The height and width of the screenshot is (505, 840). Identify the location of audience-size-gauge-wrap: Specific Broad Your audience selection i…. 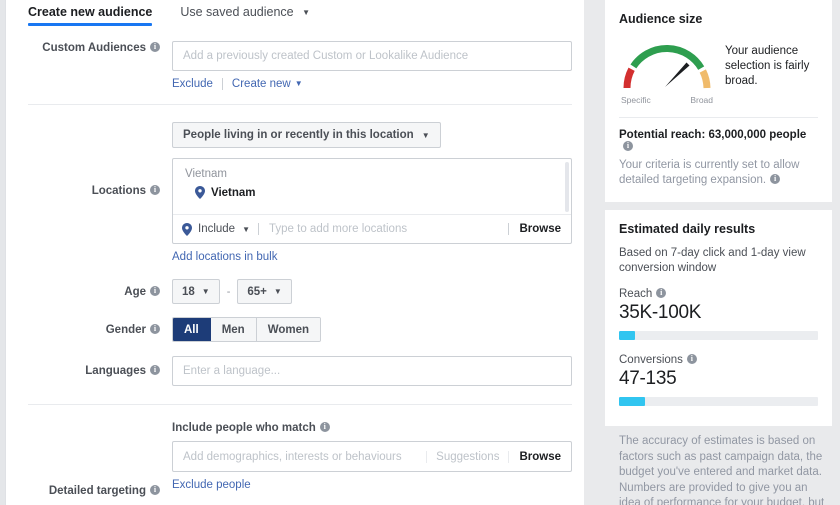
(718, 70).